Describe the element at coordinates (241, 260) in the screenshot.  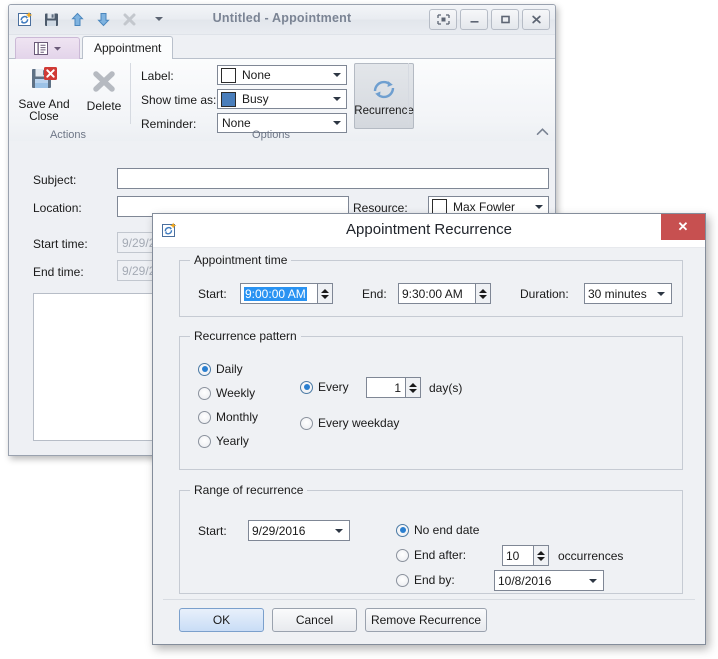
I see `appointment-time-group-label: Appointment time` at that location.